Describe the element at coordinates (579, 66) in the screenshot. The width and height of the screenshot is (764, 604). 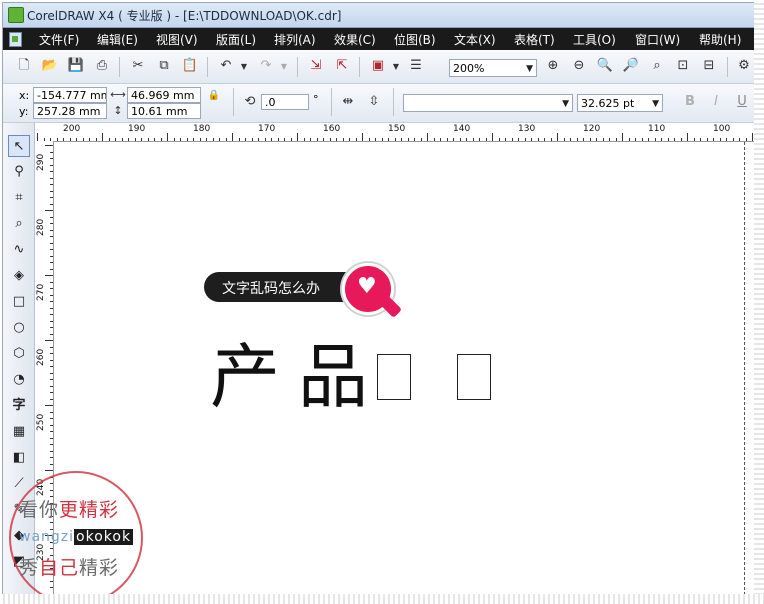
I see `zoom-out-icon: ⊖` at that location.